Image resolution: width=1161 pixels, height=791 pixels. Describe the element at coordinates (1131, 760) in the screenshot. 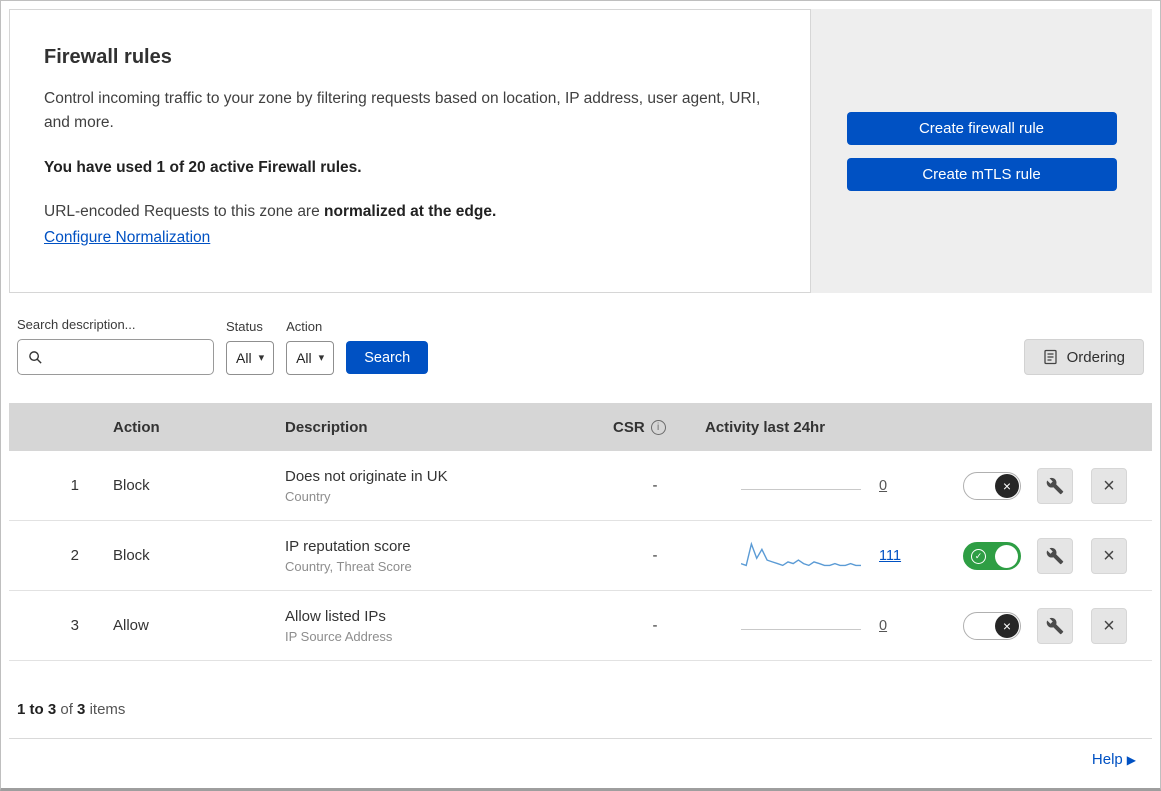

I see `help-arrow-icon: ▶` at that location.